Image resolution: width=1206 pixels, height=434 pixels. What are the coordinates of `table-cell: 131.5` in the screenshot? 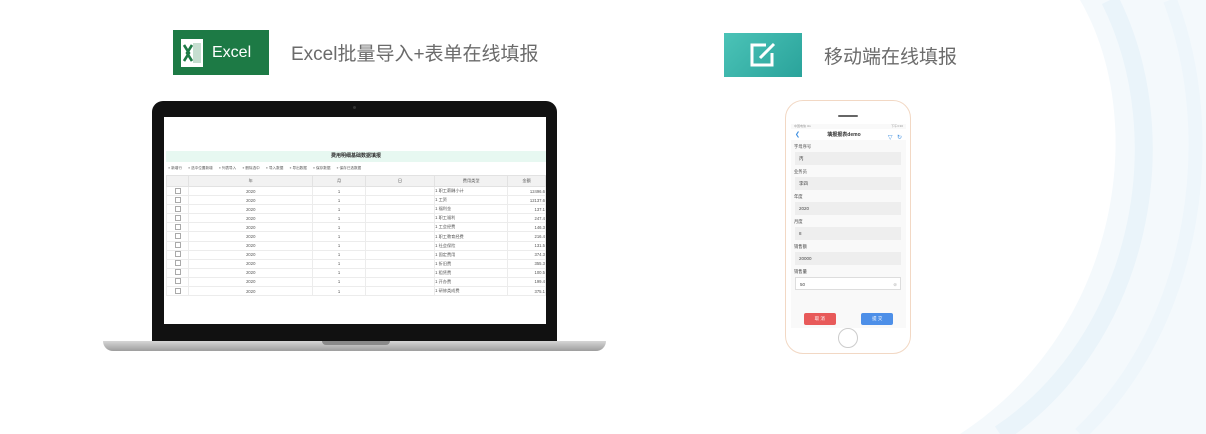 It's located at (526, 245).